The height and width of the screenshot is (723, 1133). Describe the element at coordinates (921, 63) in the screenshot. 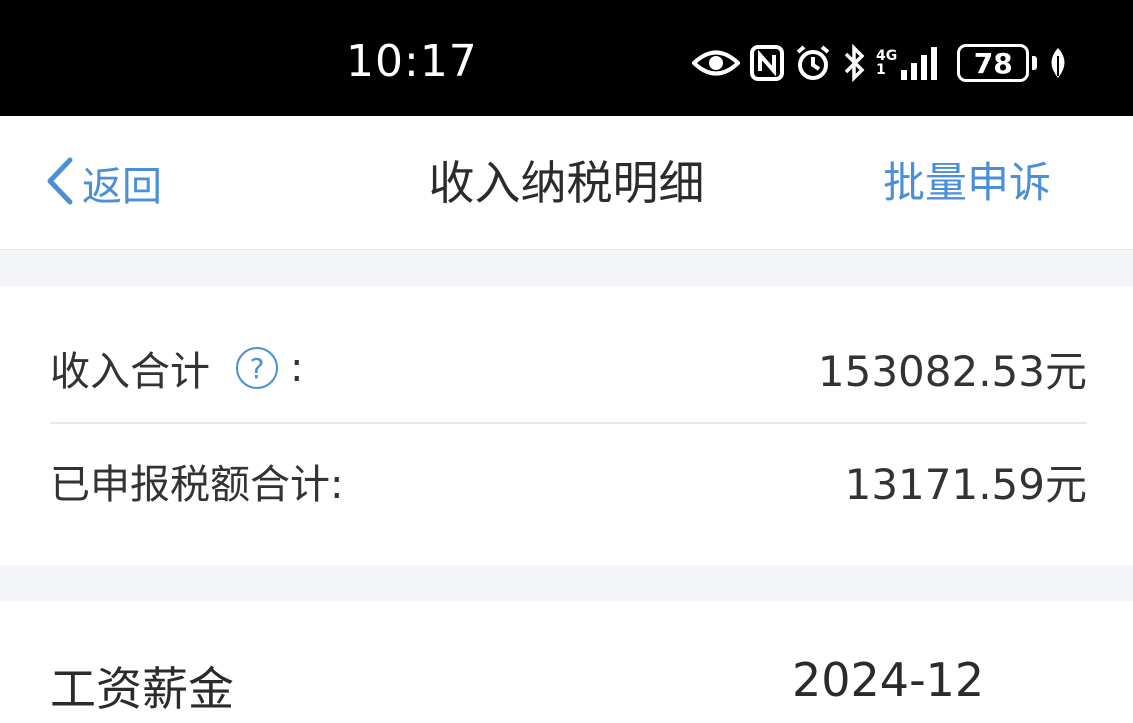

I see `signal-icon` at that location.